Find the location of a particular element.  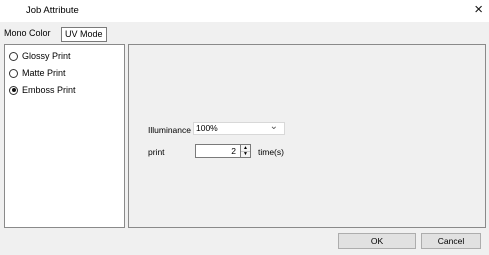

radio-glossy-print: Glossy Print is located at coordinates (40, 56).